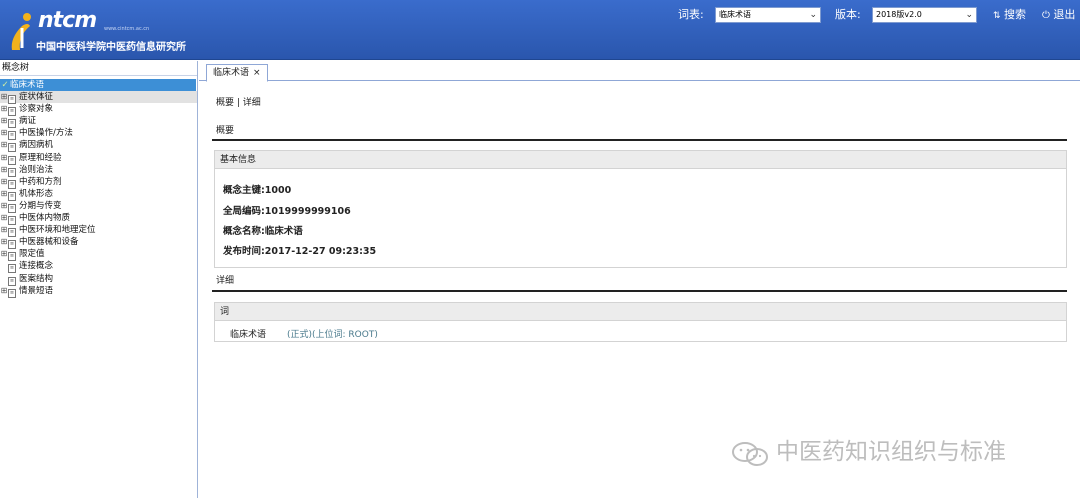 This screenshot has height=498, width=1080. What do you see at coordinates (640, 312) in the screenshot?
I see `term-box-title: 词` at bounding box center [640, 312].